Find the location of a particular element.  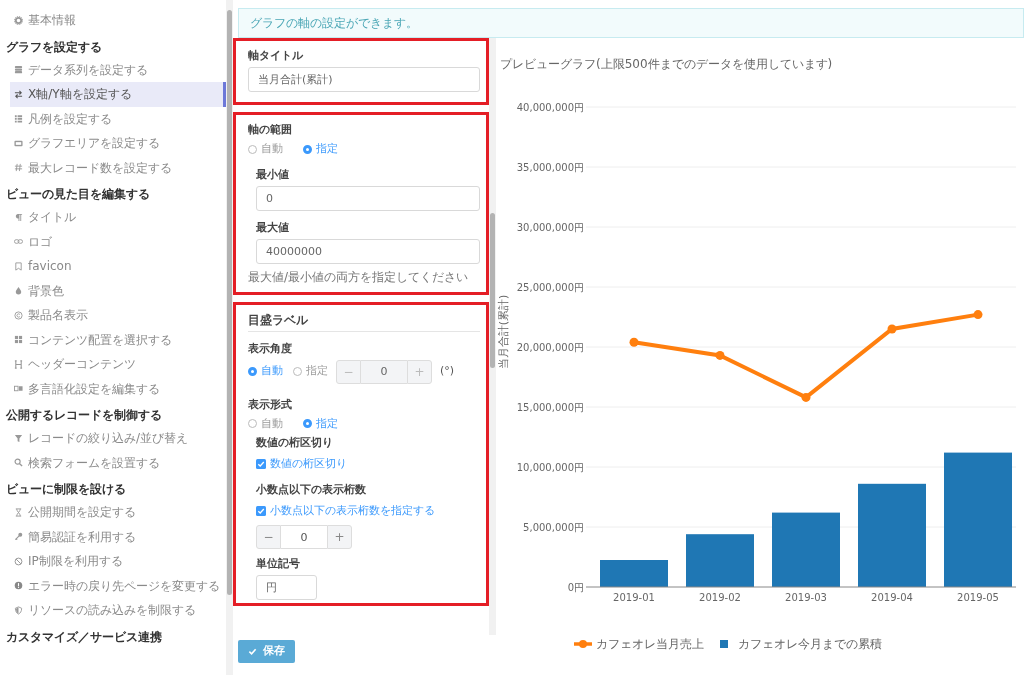

field-label: 軸タイトル is located at coordinates (276, 56).